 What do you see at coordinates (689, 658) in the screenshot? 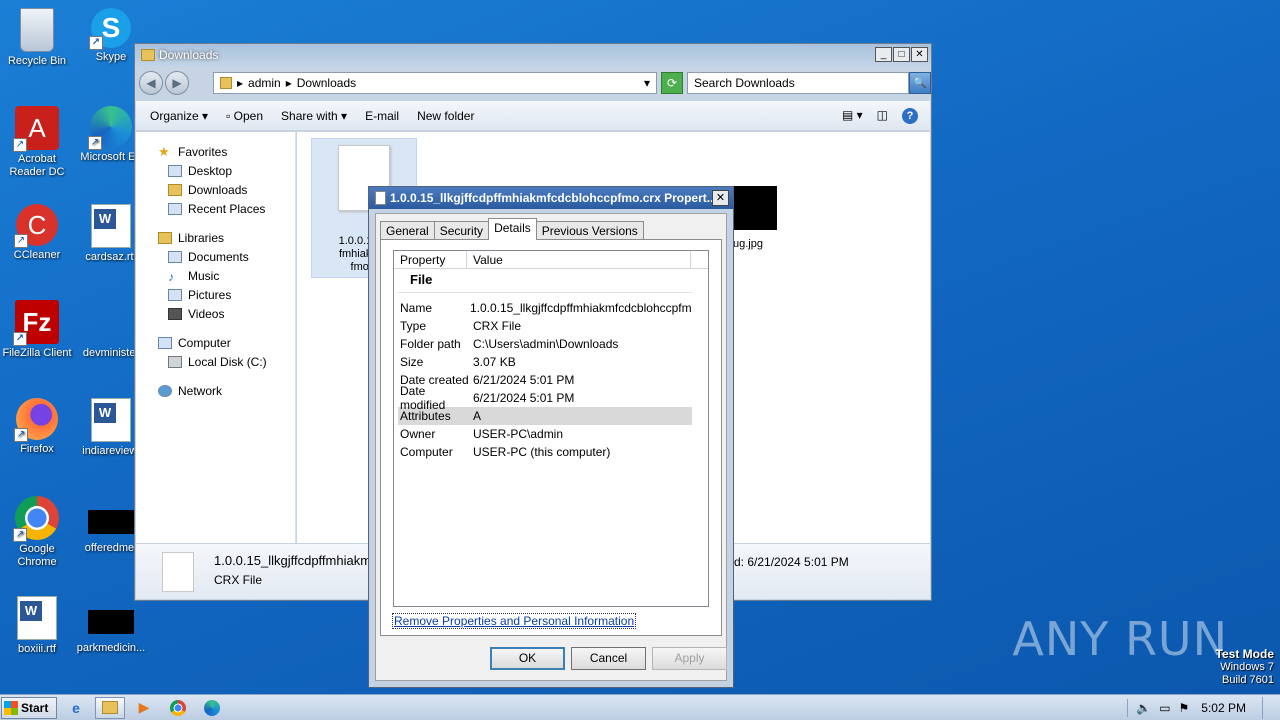
I see `apply-button: Apply` at bounding box center [689, 658].